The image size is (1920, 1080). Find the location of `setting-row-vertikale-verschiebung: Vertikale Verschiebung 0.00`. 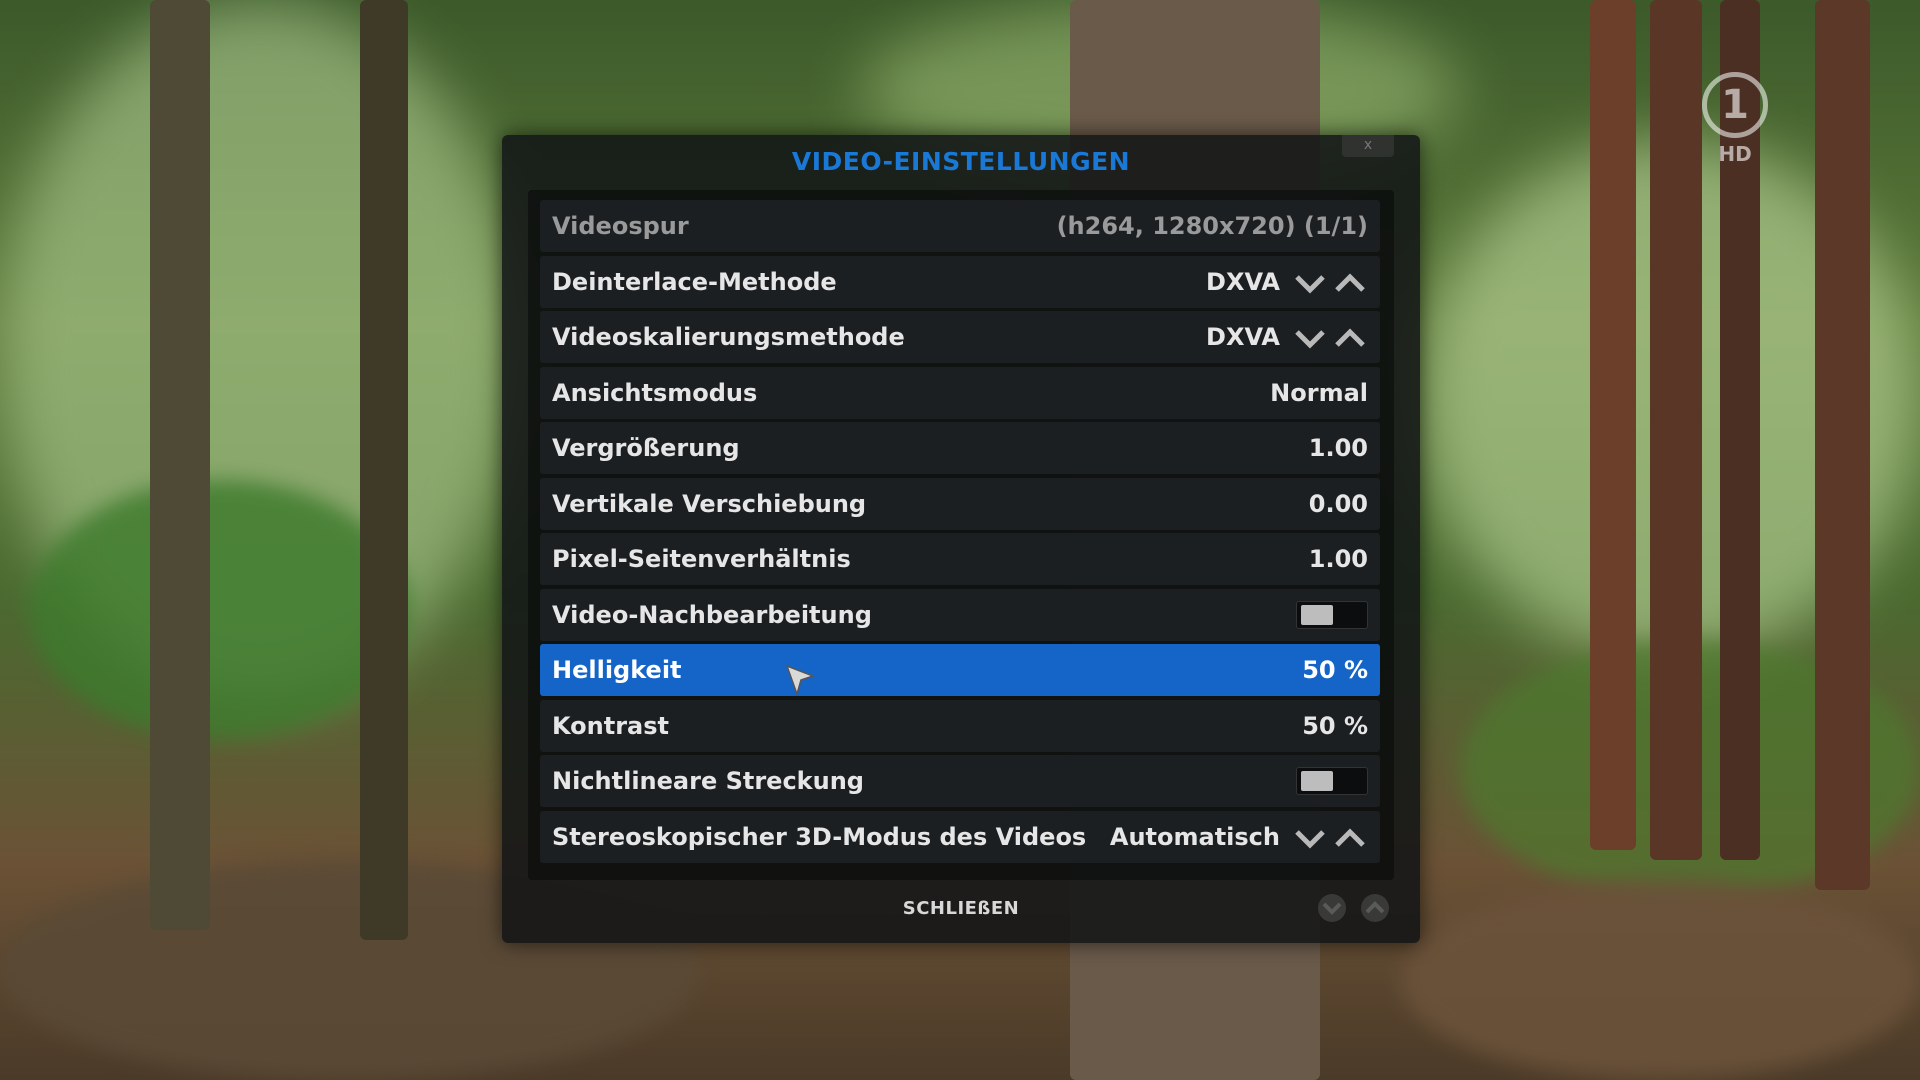

setting-row-vertikale-verschiebung: Vertikale Verschiebung 0.00 is located at coordinates (960, 503).